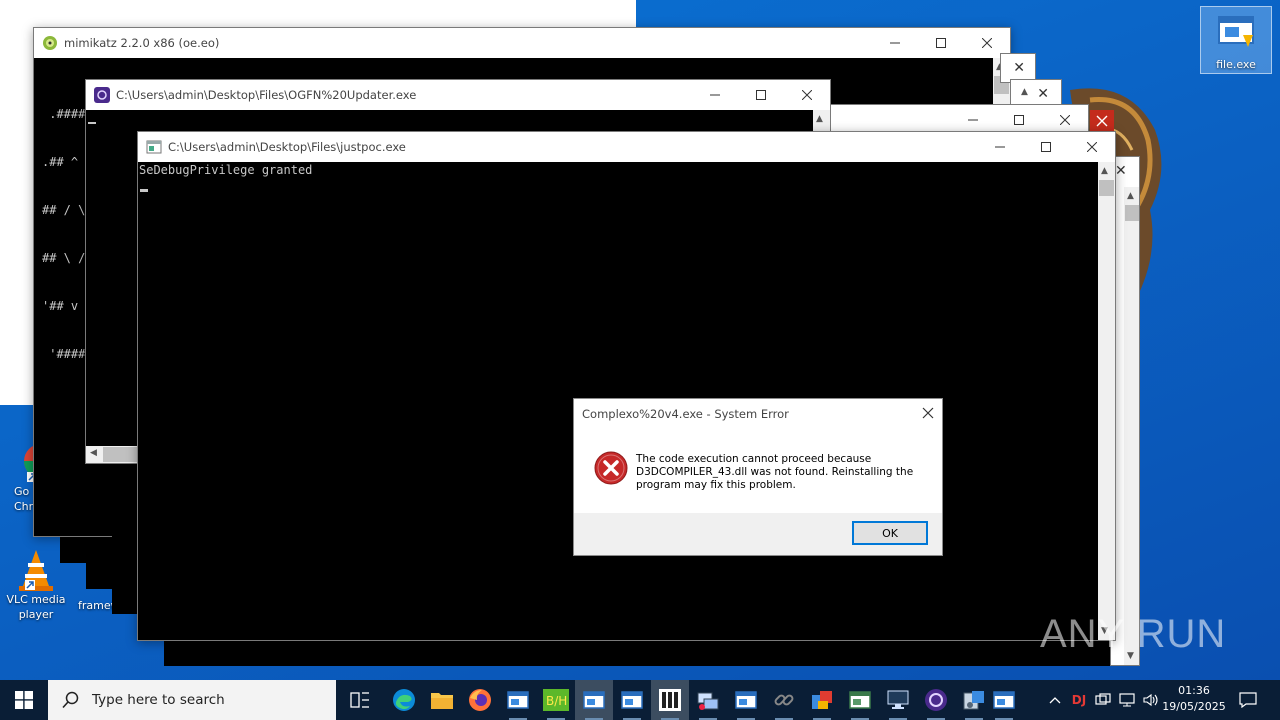  I want to click on taskbar-clock: 01:36 19/05/2025, so click(1194, 699).